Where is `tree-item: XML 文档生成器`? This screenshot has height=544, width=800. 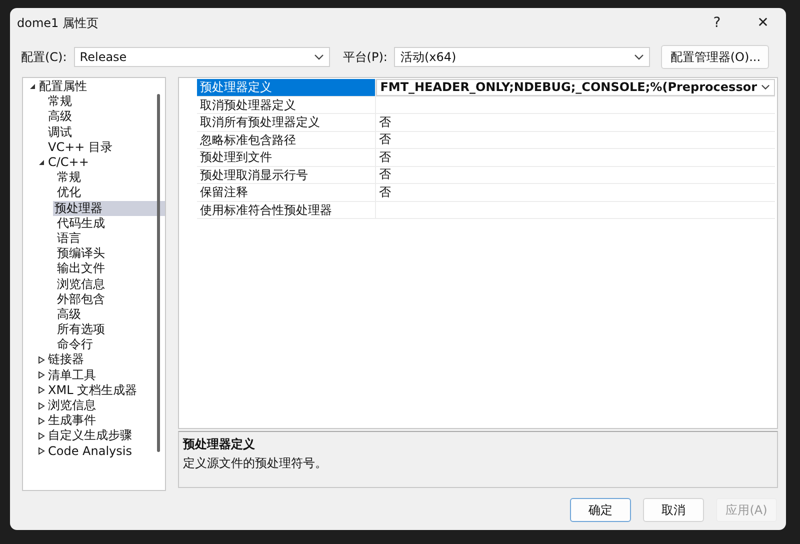 tree-item: XML 文档生成器 is located at coordinates (93, 390).